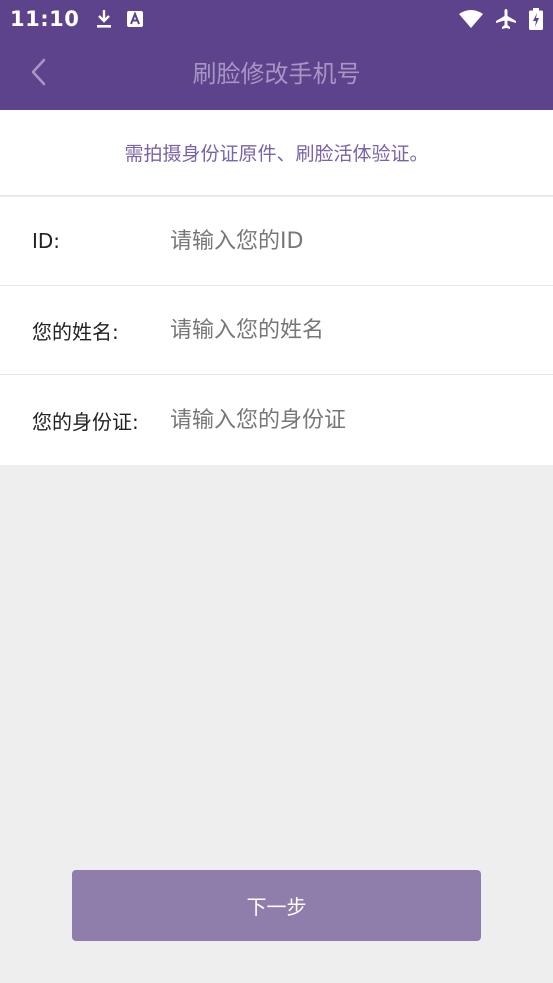  I want to click on notice-text: 需拍摄身份证原件、刷脸活体验证。, so click(276, 154).